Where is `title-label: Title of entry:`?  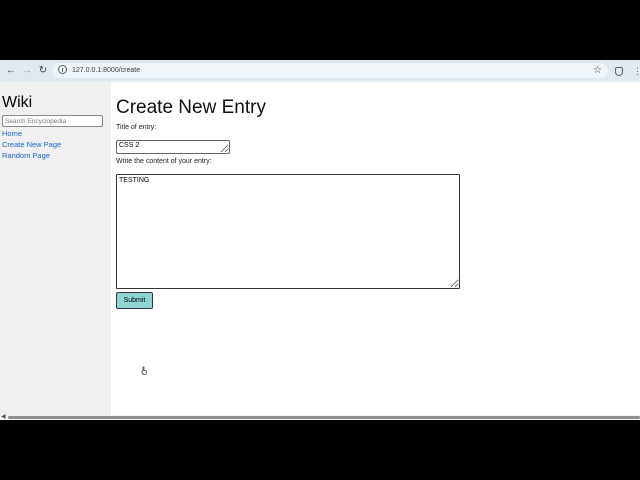
title-label: Title of entry: is located at coordinates (136, 127).